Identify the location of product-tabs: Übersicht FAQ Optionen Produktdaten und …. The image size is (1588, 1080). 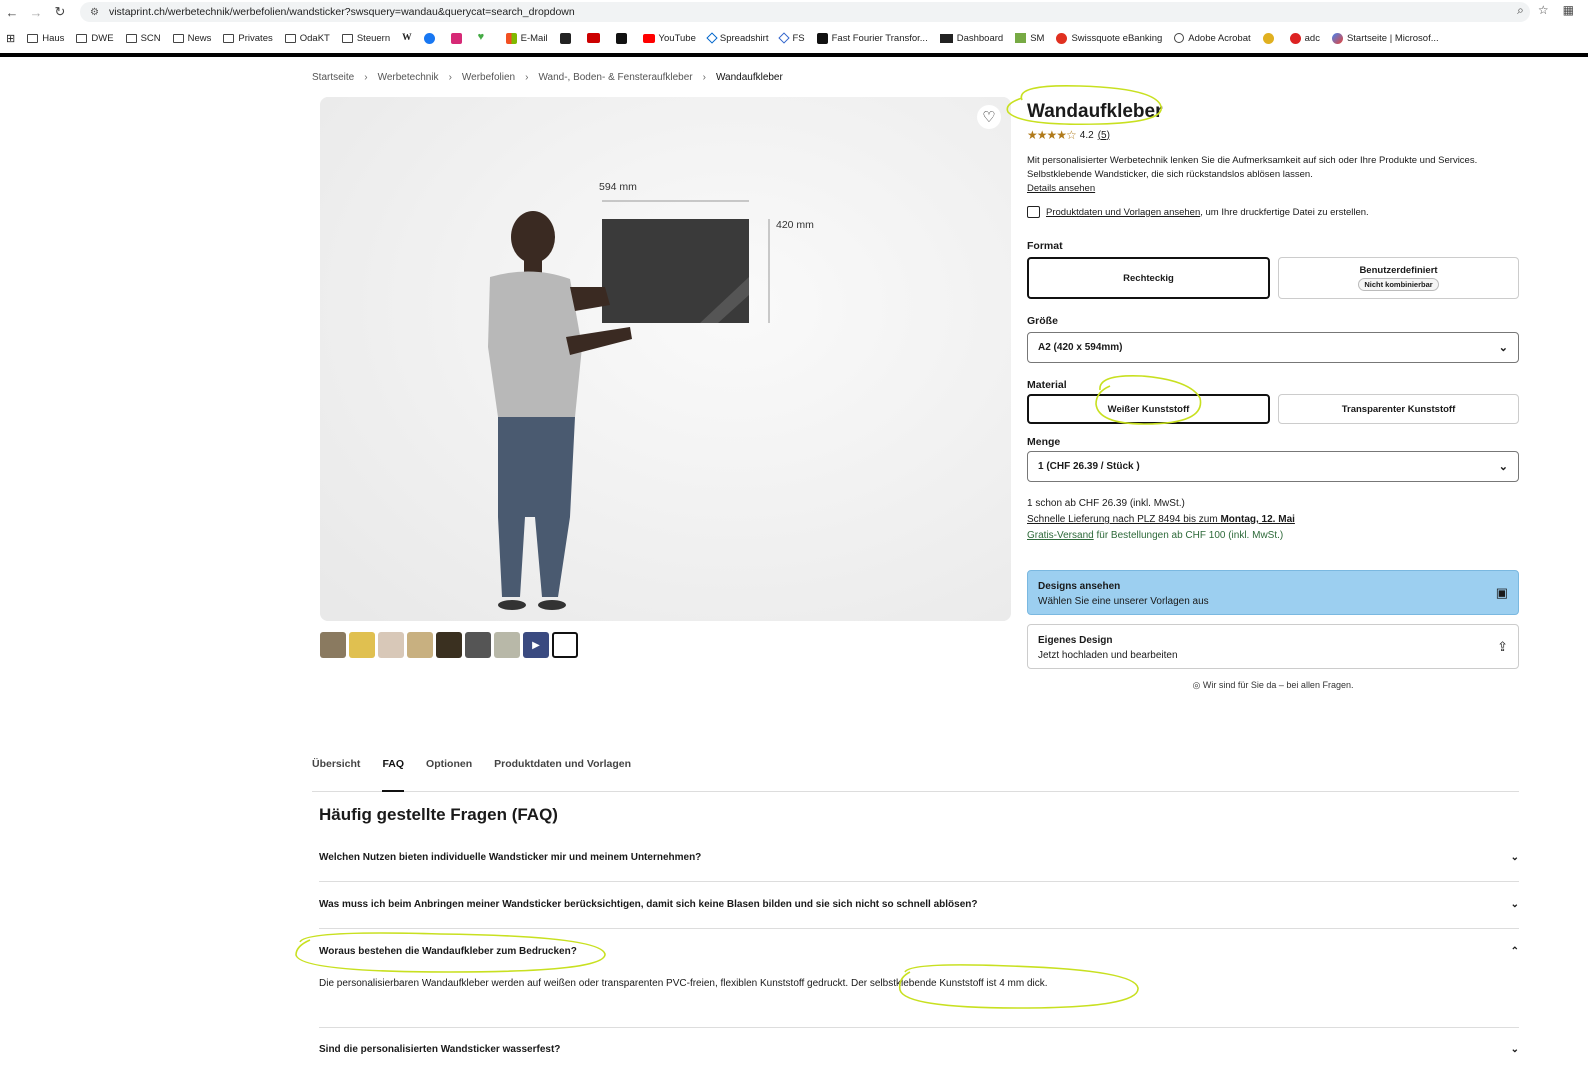
(915, 774).